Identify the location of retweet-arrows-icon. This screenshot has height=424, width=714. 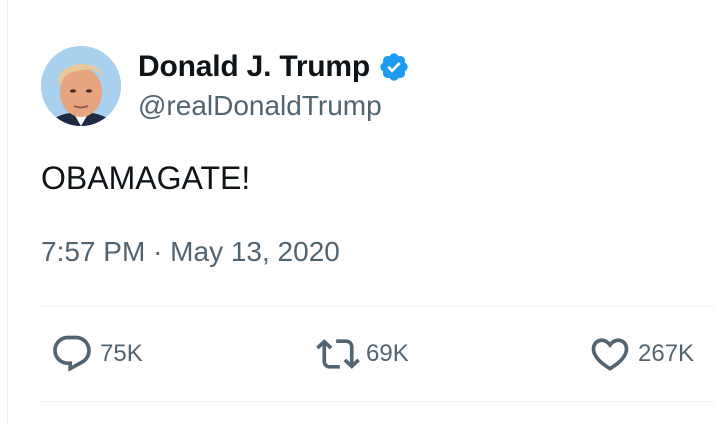
(338, 354).